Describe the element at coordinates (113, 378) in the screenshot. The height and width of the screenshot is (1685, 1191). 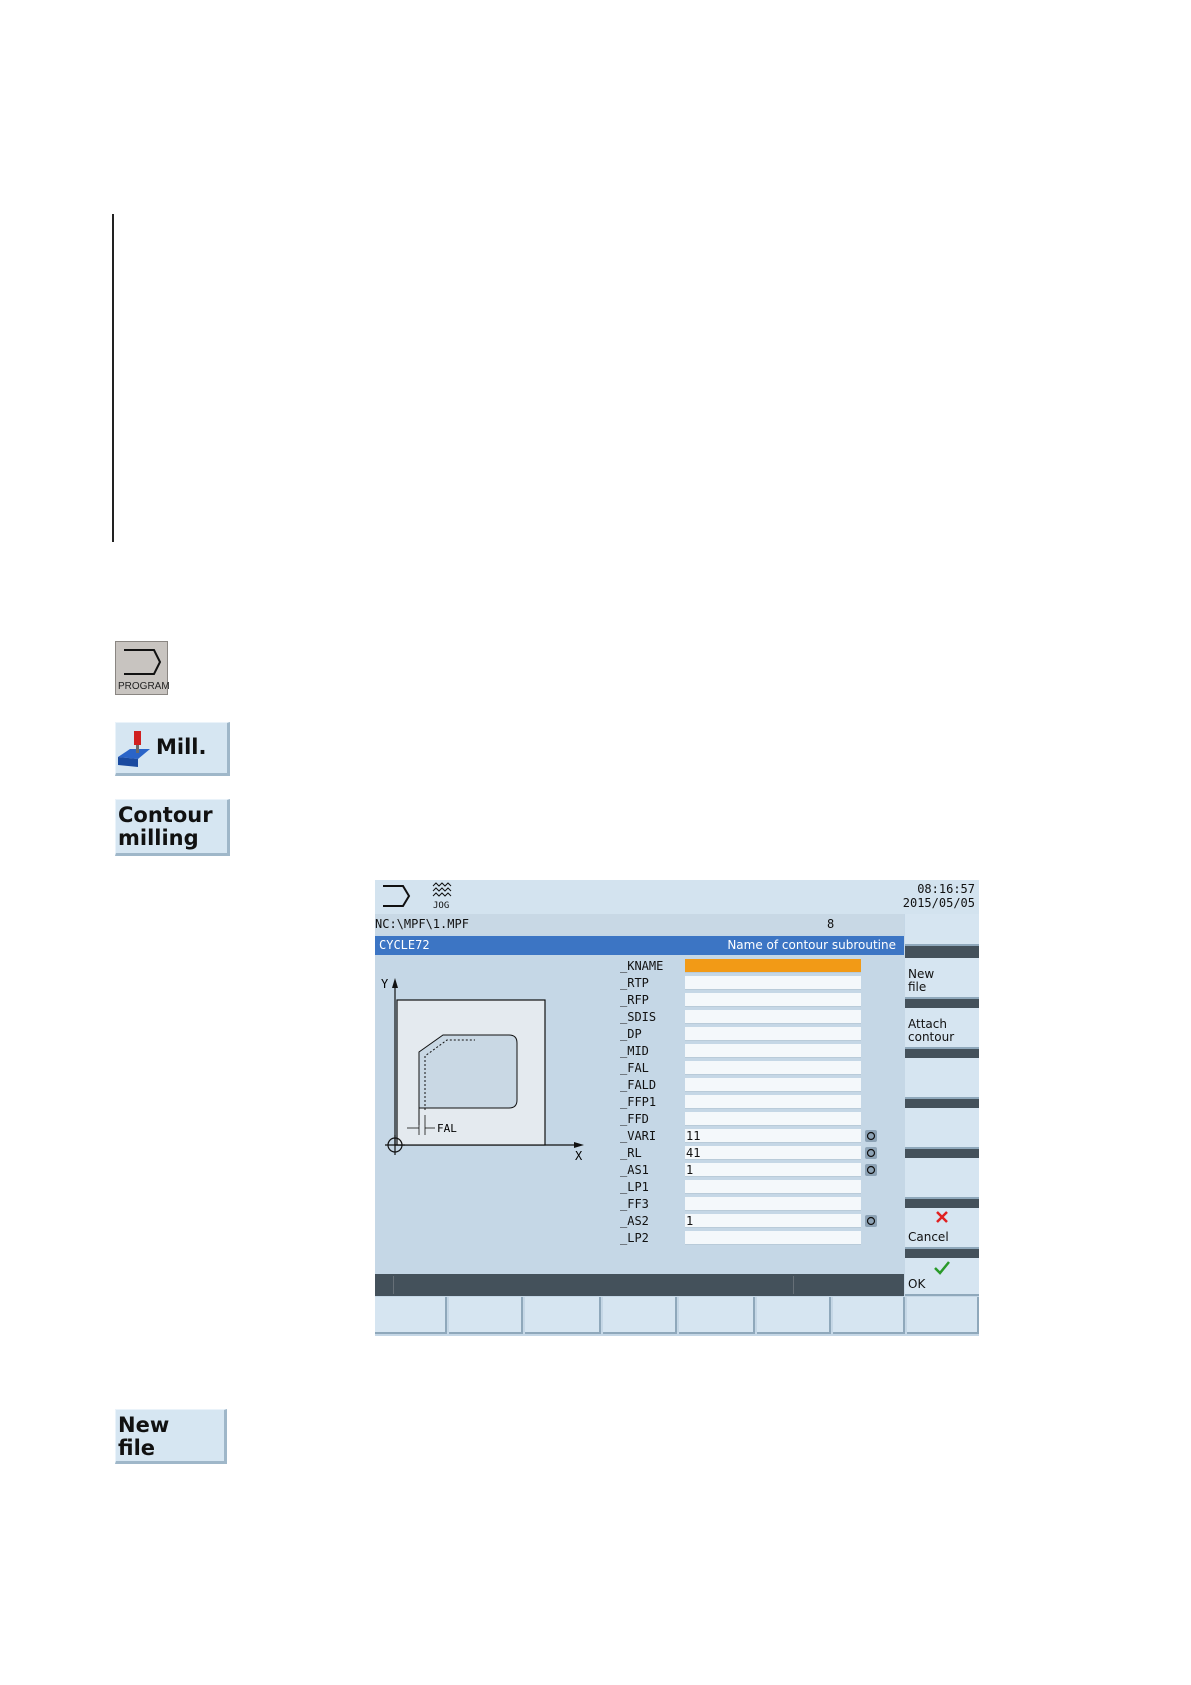
I see `margin-rule` at that location.